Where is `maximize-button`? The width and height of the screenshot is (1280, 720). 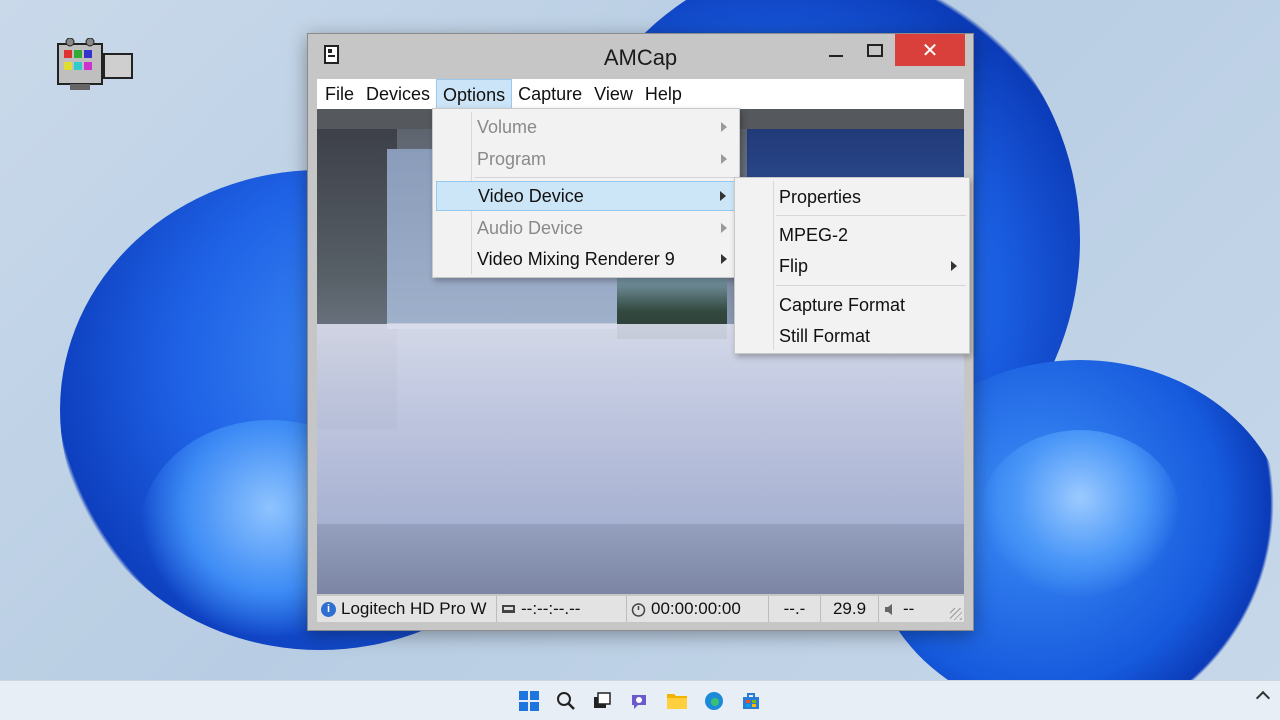 maximize-button is located at coordinates (875, 50).